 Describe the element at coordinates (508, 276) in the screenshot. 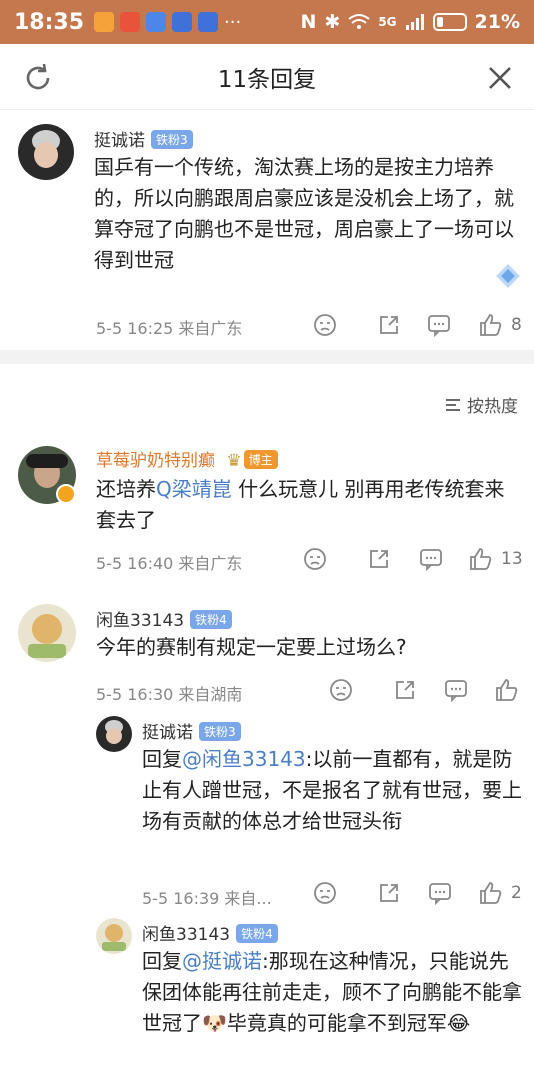

I see `fan-club-icon` at that location.